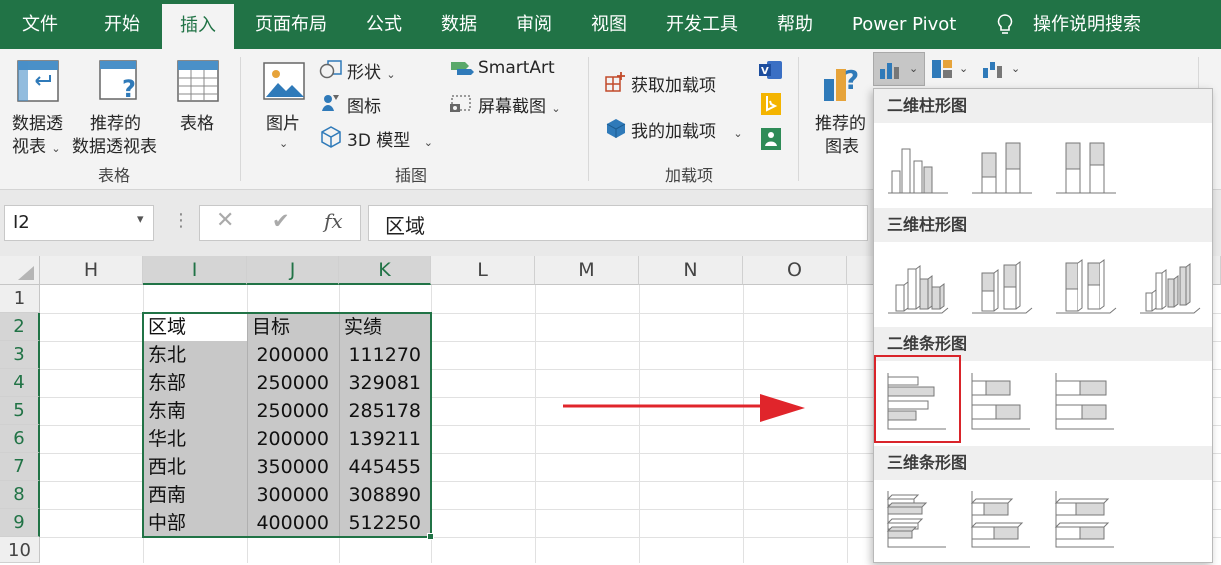 The image size is (1221, 565). I want to click on 3d-clustered-bar-icon, so click(918, 521).